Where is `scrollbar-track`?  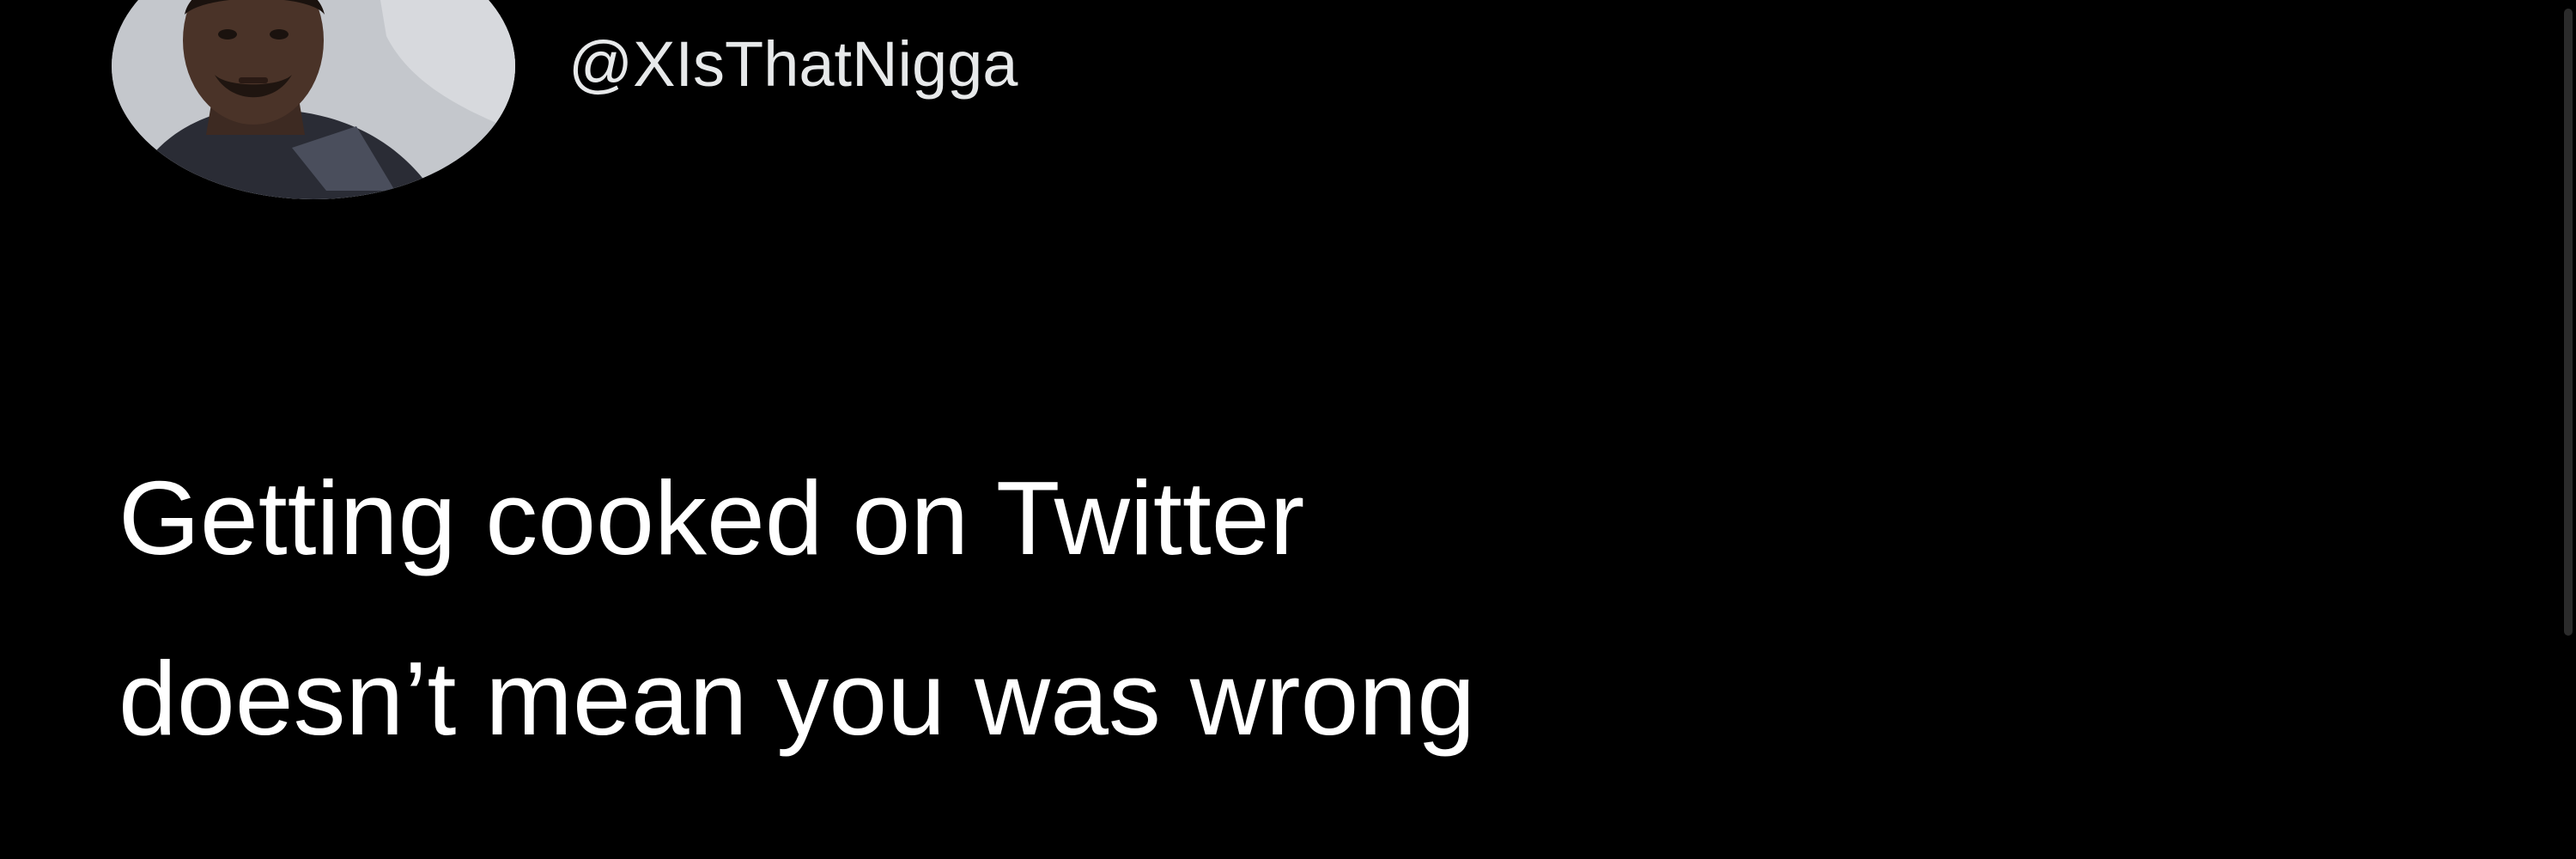
scrollbar-track is located at coordinates (2568, 318).